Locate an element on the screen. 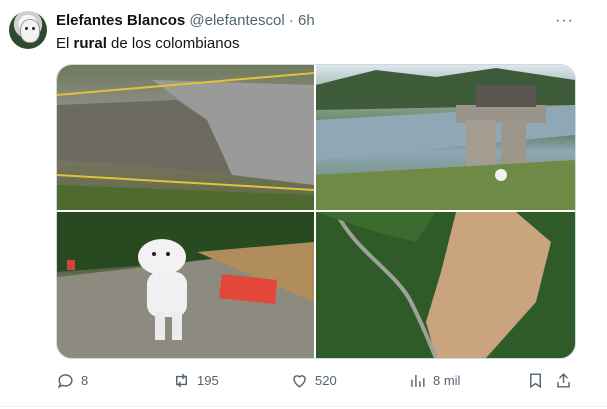 The height and width of the screenshot is (409, 607). views-button: 8 mil is located at coordinates (434, 380).